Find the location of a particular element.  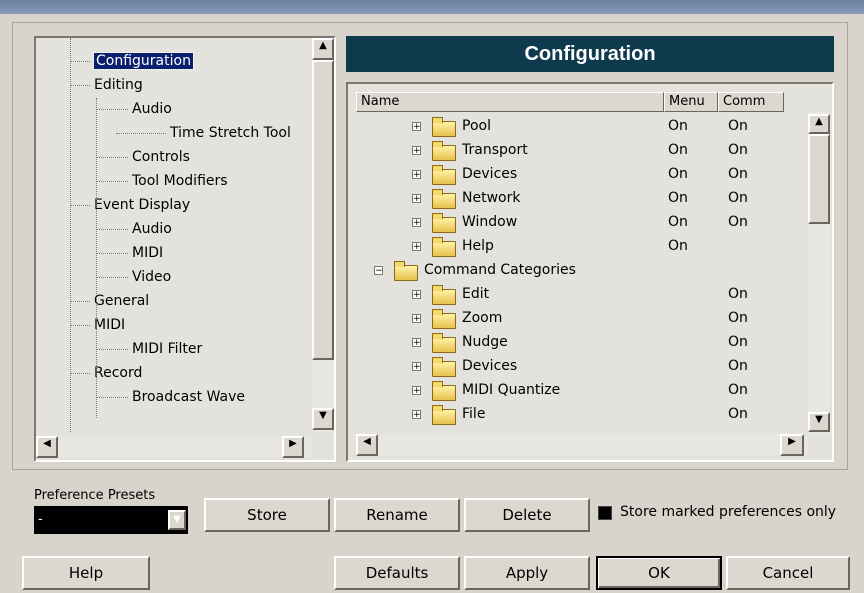

tree-item-label: Controls is located at coordinates (161, 157).